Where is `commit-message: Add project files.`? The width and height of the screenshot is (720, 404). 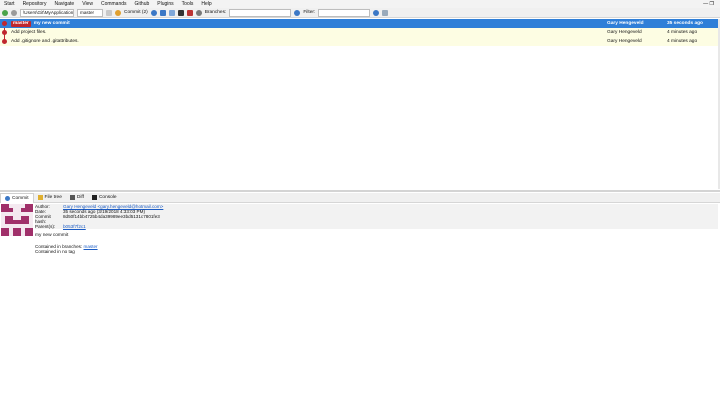 commit-message: Add project files. is located at coordinates (29, 32).